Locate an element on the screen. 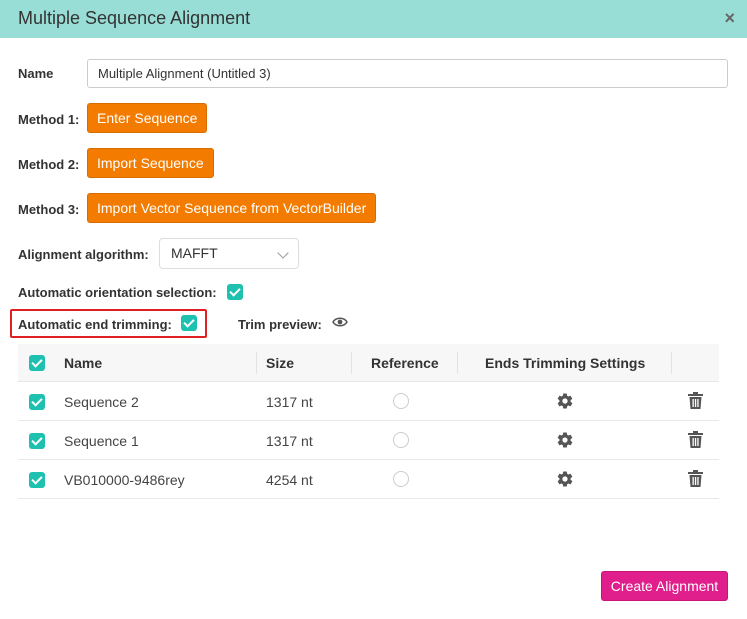 The image size is (747, 619). create-alignment-button: Create Alignment is located at coordinates (664, 586).